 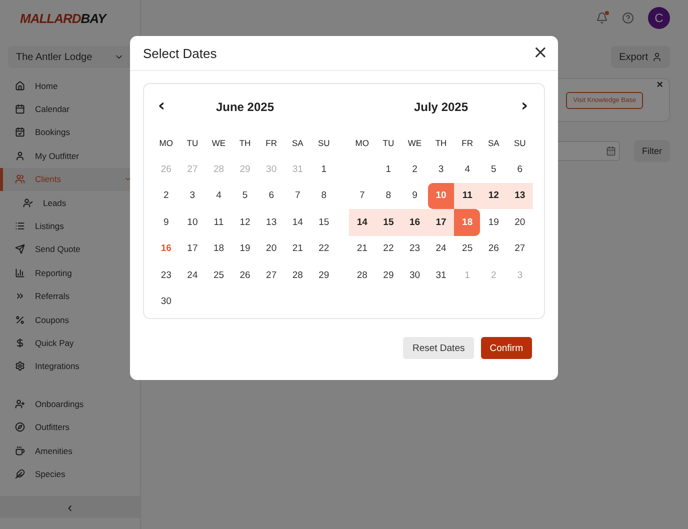 I want to click on weekday-label: SA, so click(x=493, y=143).